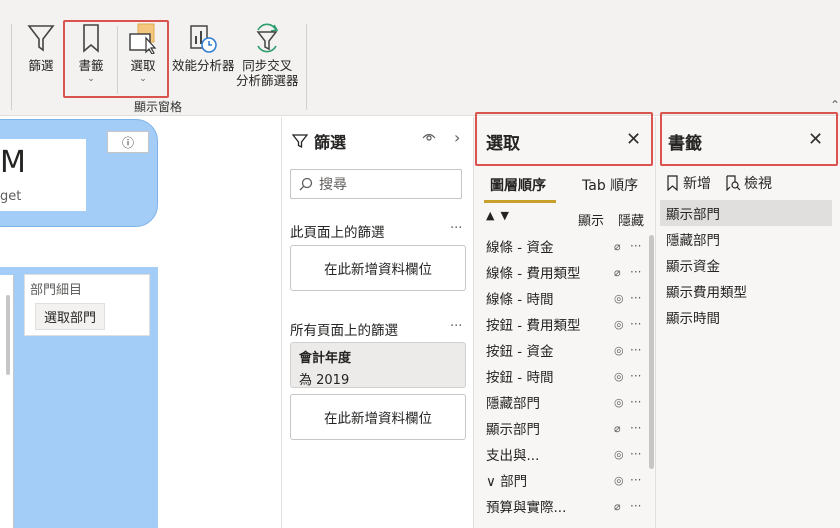 The image size is (840, 528). I want to click on info-button: ⓘ, so click(128, 142).